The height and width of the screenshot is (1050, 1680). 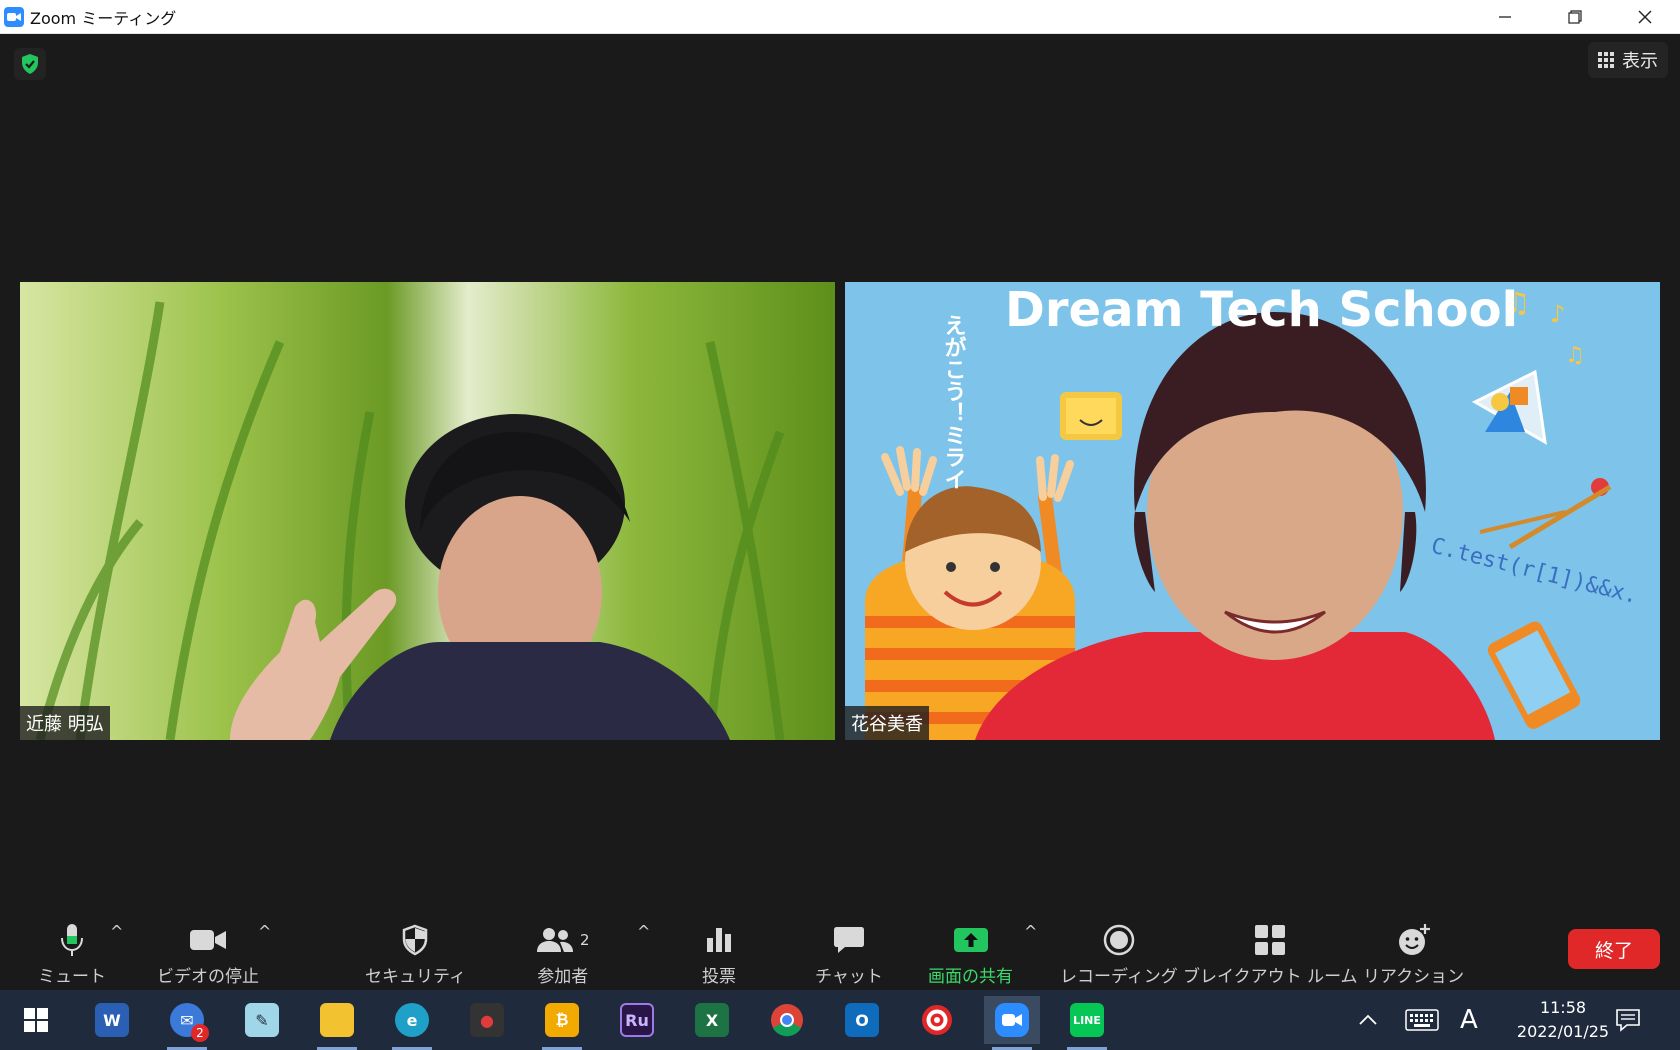 I want to click on outlook-icon: O, so click(x=862, y=1020).